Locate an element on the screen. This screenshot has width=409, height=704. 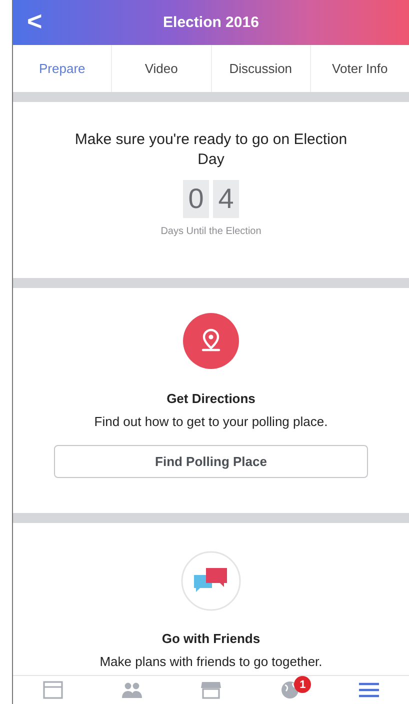
countdown-caption: Days Until the Election is located at coordinates (211, 231).